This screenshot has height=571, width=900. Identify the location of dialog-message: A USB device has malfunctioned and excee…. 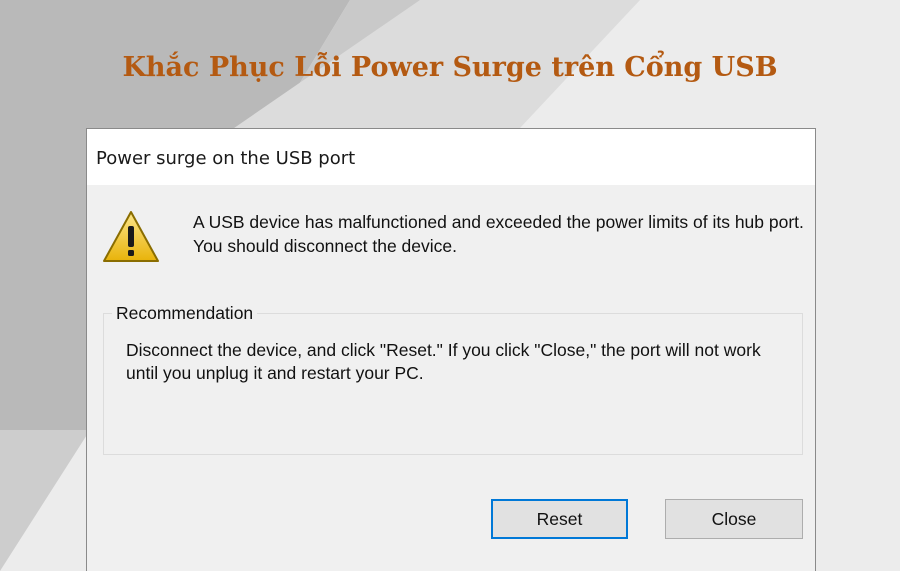
(498, 234).